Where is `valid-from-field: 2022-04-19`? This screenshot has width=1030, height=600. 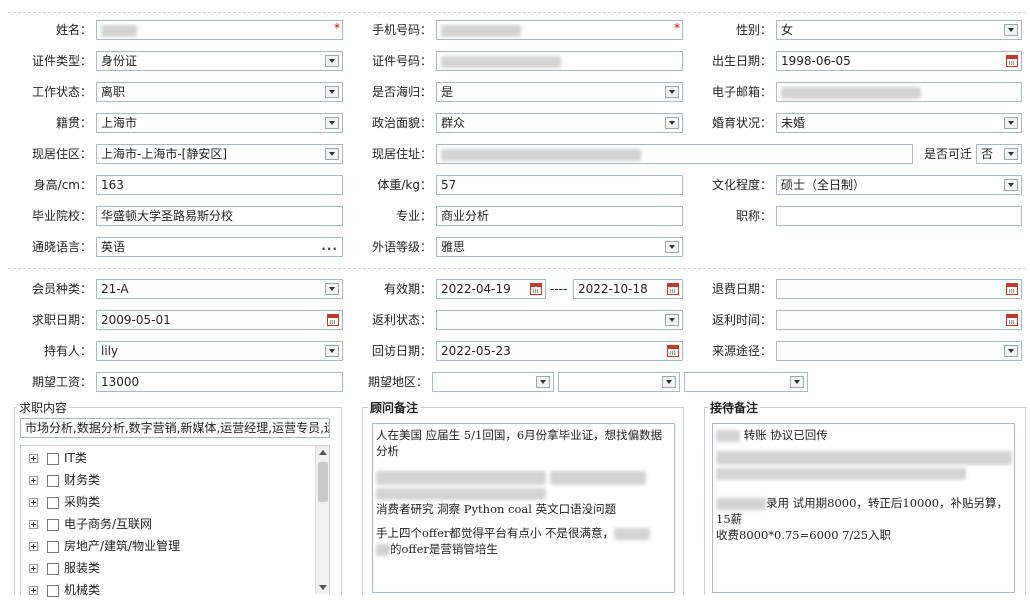 valid-from-field: 2022-04-19 is located at coordinates (491, 289).